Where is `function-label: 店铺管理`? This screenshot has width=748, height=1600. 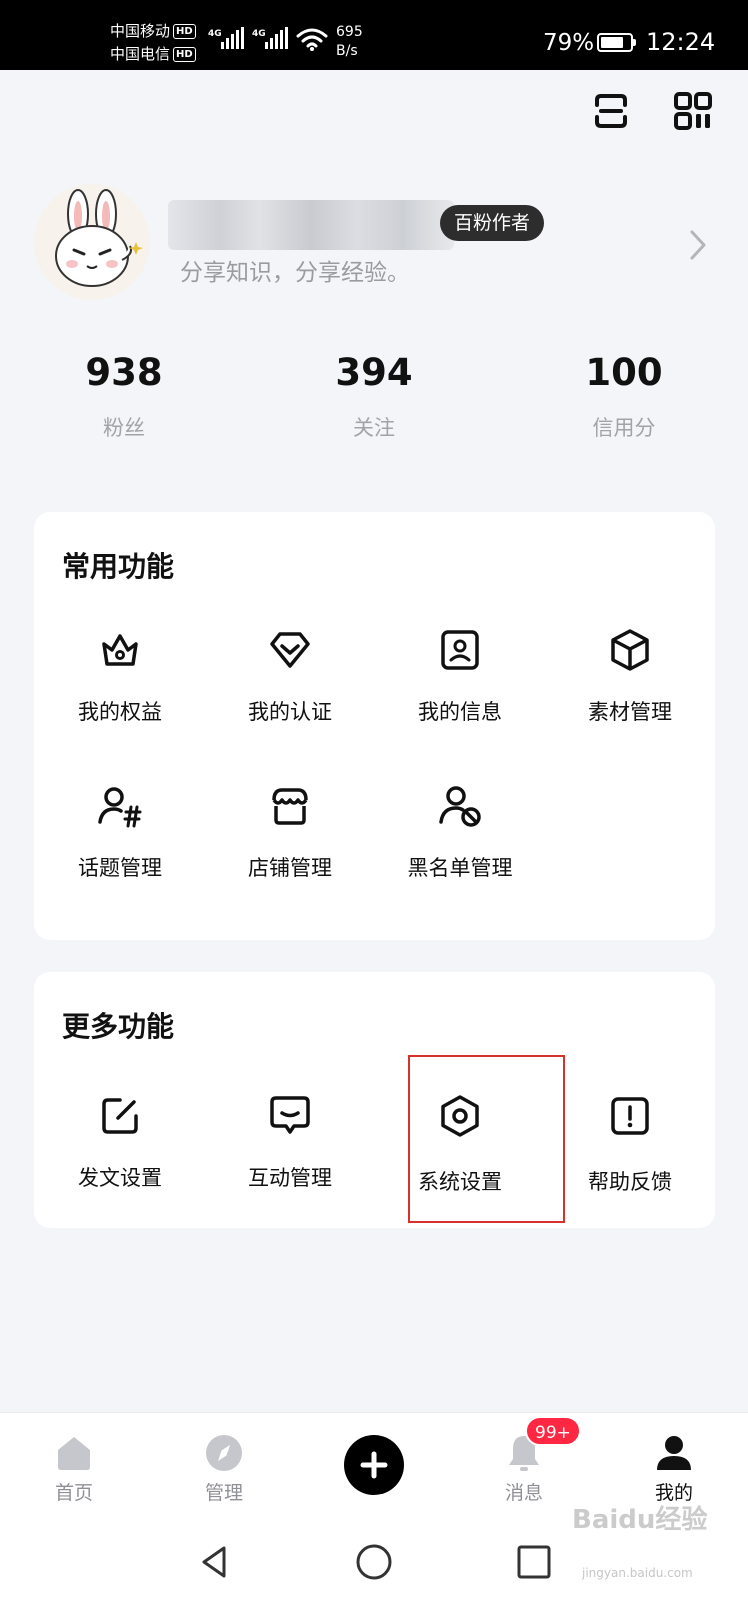 function-label: 店铺管理 is located at coordinates (290, 868).